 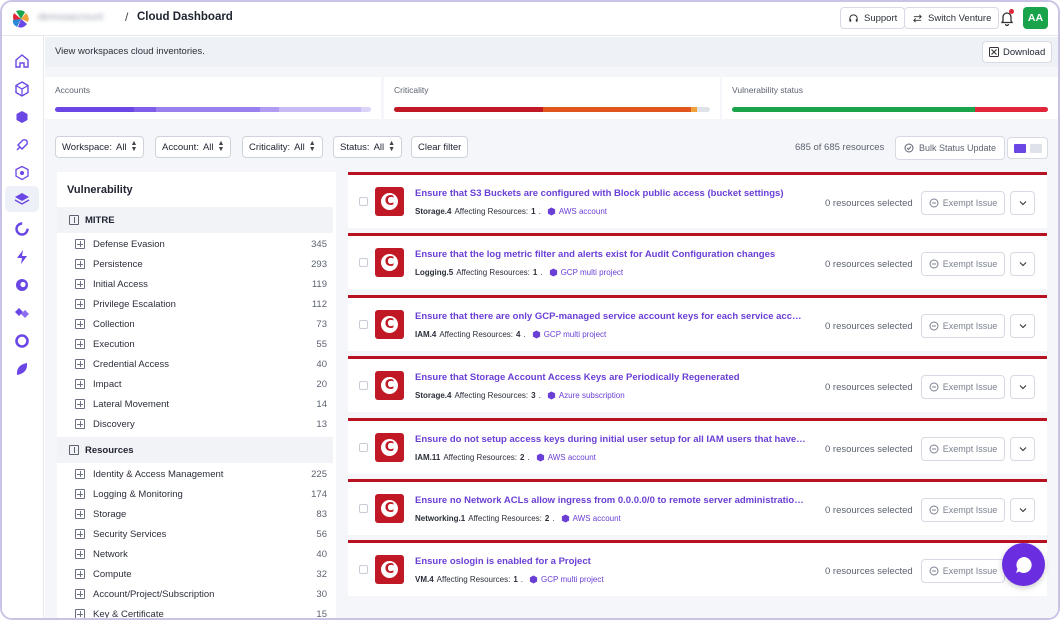 What do you see at coordinates (213, 98) in the screenshot?
I see `accounts-metric: Accounts` at bounding box center [213, 98].